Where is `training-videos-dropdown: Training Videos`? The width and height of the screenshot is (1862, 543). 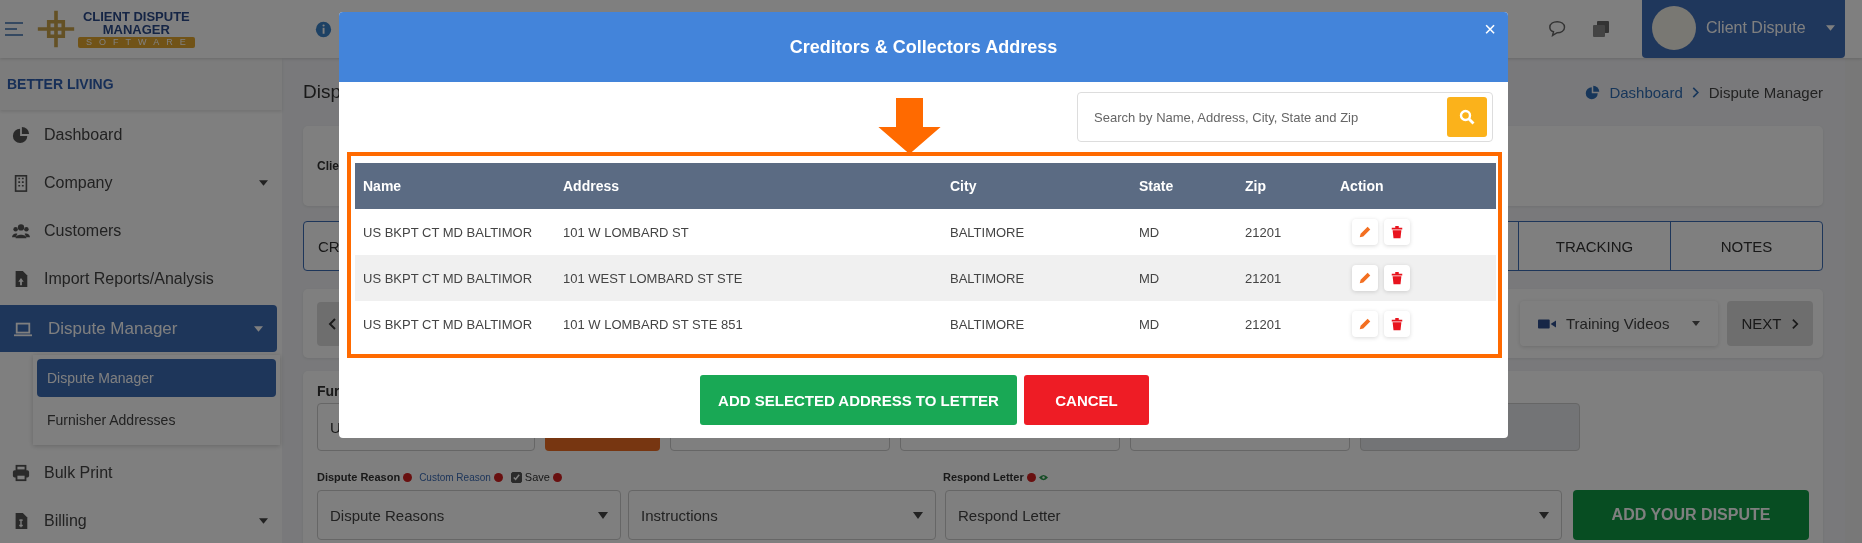
training-videos-dropdown: Training Videos is located at coordinates (1619, 323).